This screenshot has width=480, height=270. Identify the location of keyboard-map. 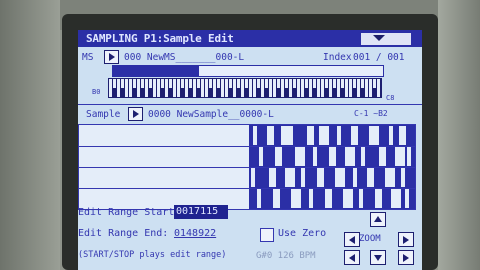
(245, 88).